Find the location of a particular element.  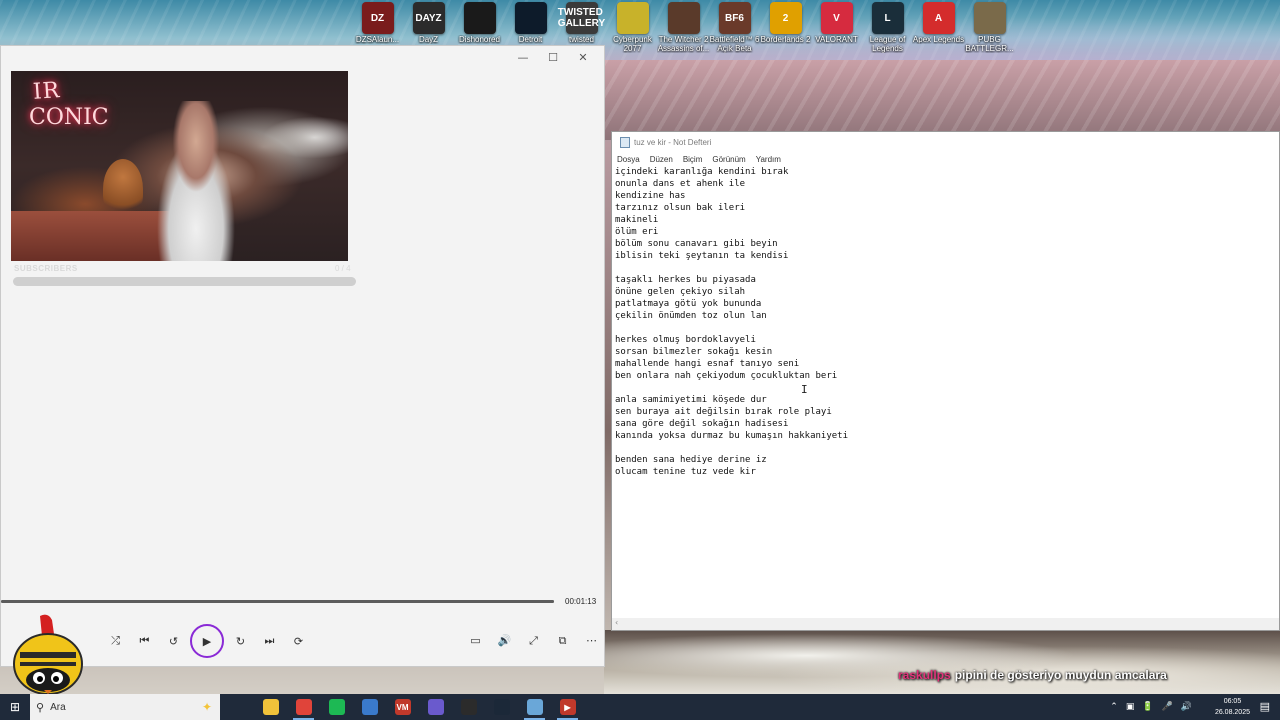

taskbar-app-media-player: ▶ is located at coordinates (567, 707).